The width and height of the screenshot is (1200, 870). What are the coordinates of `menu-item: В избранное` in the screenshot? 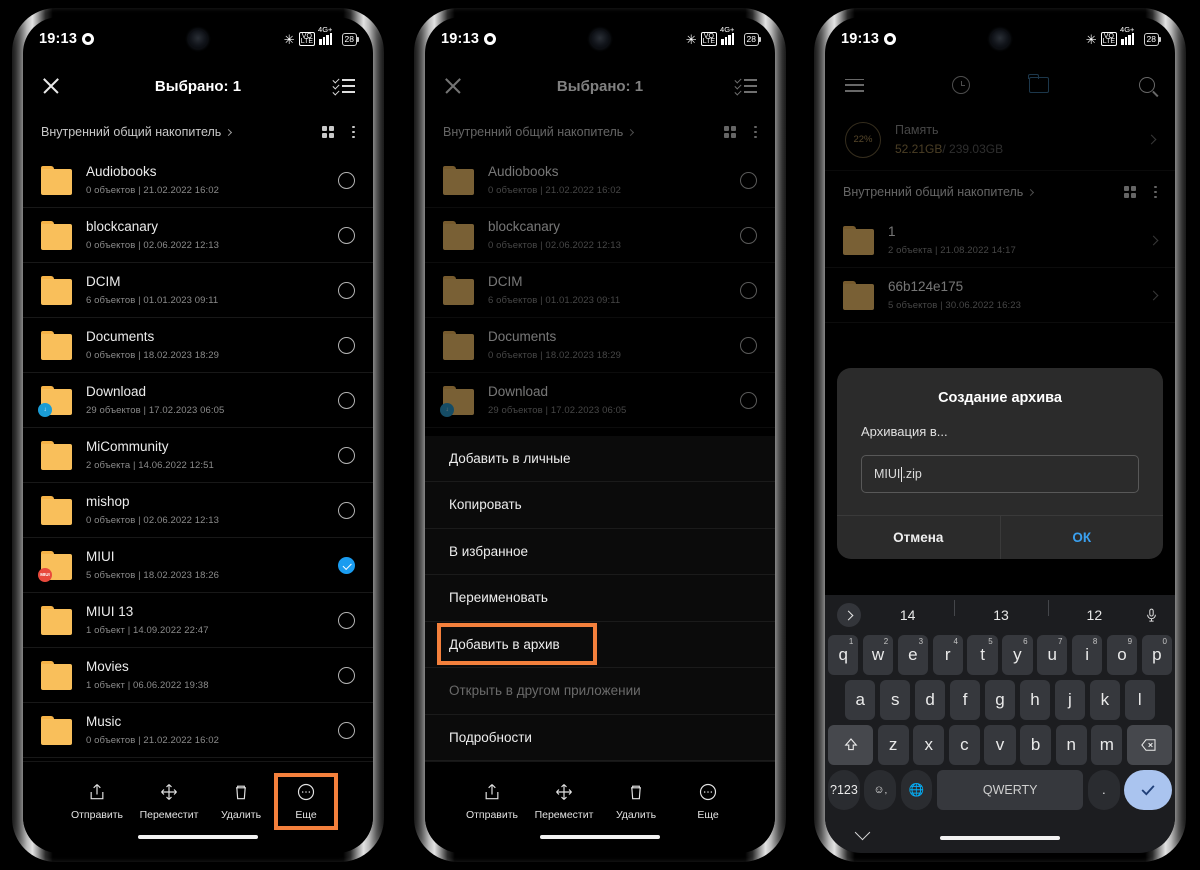 It's located at (600, 552).